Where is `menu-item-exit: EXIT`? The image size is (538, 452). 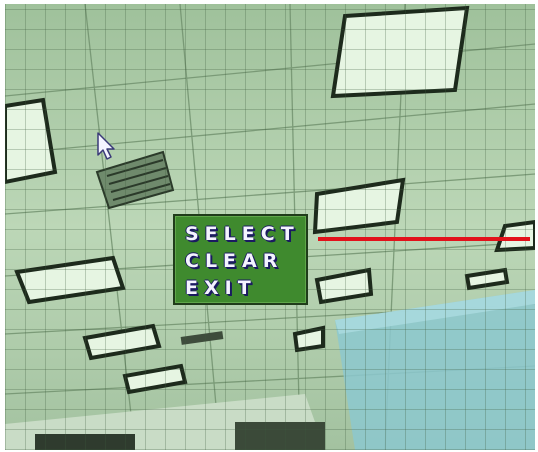
menu-item-exit: EXIT is located at coordinates (245, 288).